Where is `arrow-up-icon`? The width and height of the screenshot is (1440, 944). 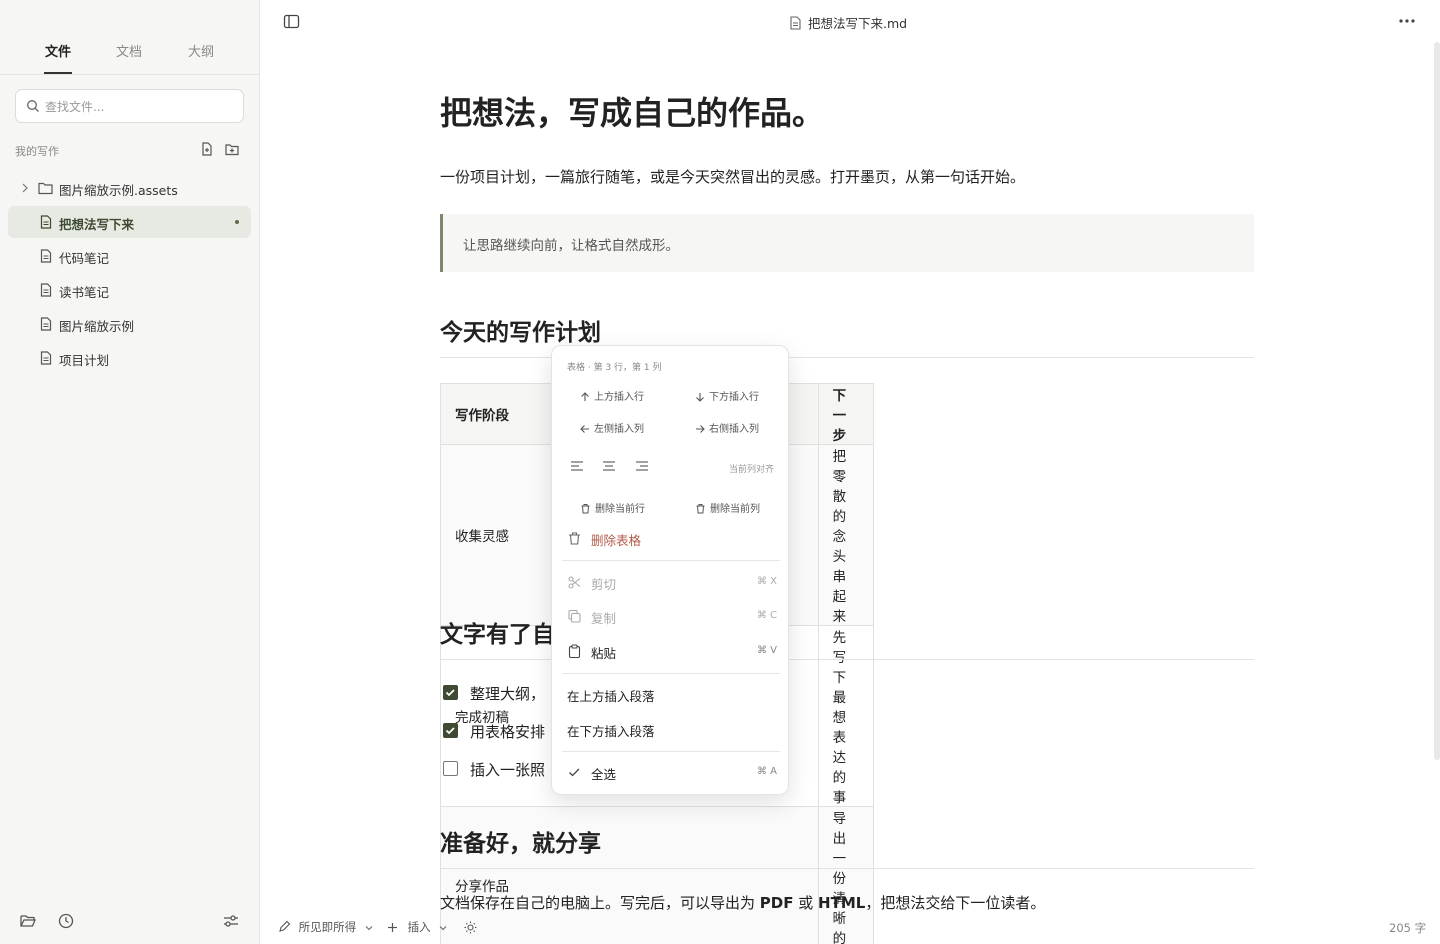 arrow-up-icon is located at coordinates (585, 396).